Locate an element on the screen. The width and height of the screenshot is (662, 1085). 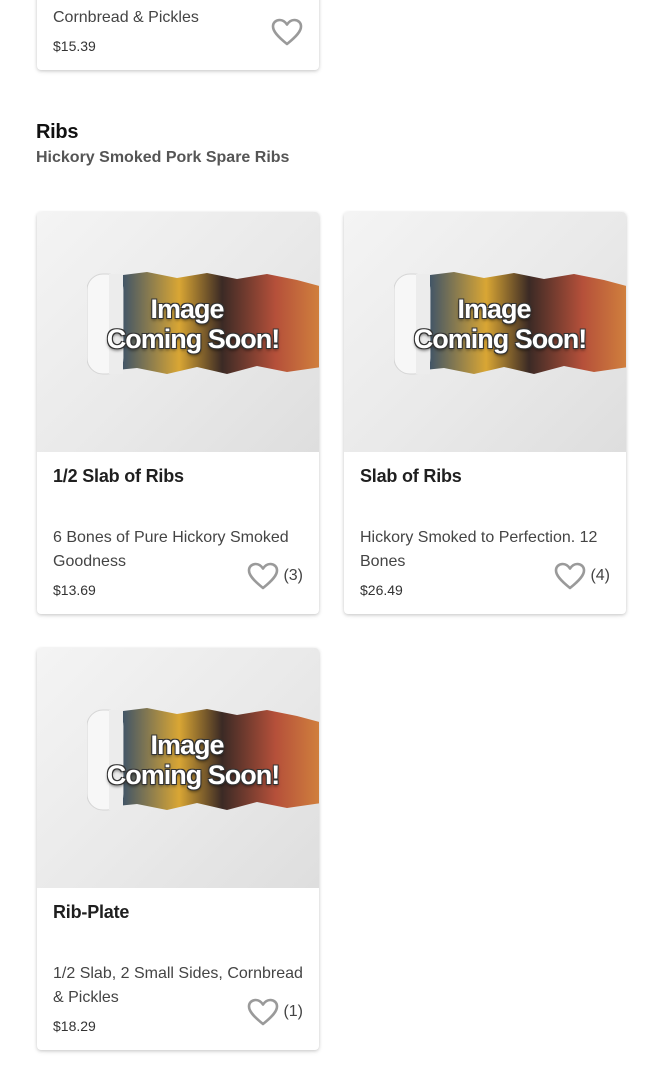
section-title: Ribs is located at coordinates (57, 132).